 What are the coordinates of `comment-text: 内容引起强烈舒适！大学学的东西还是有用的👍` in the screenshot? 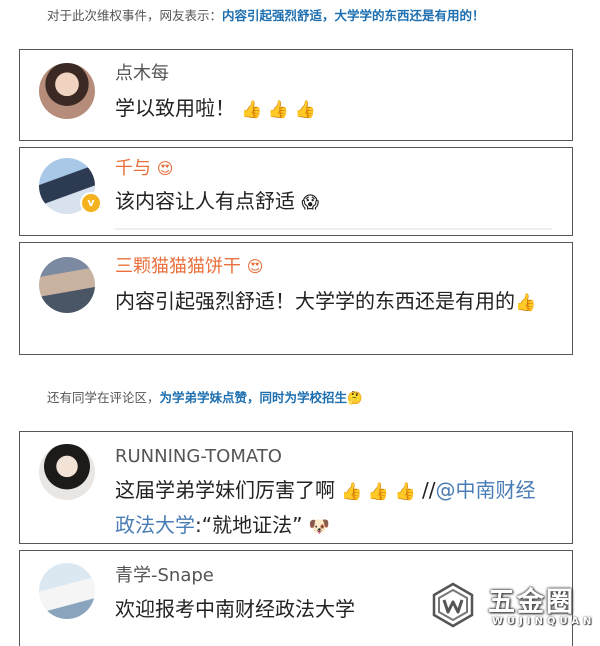 It's located at (333, 302).